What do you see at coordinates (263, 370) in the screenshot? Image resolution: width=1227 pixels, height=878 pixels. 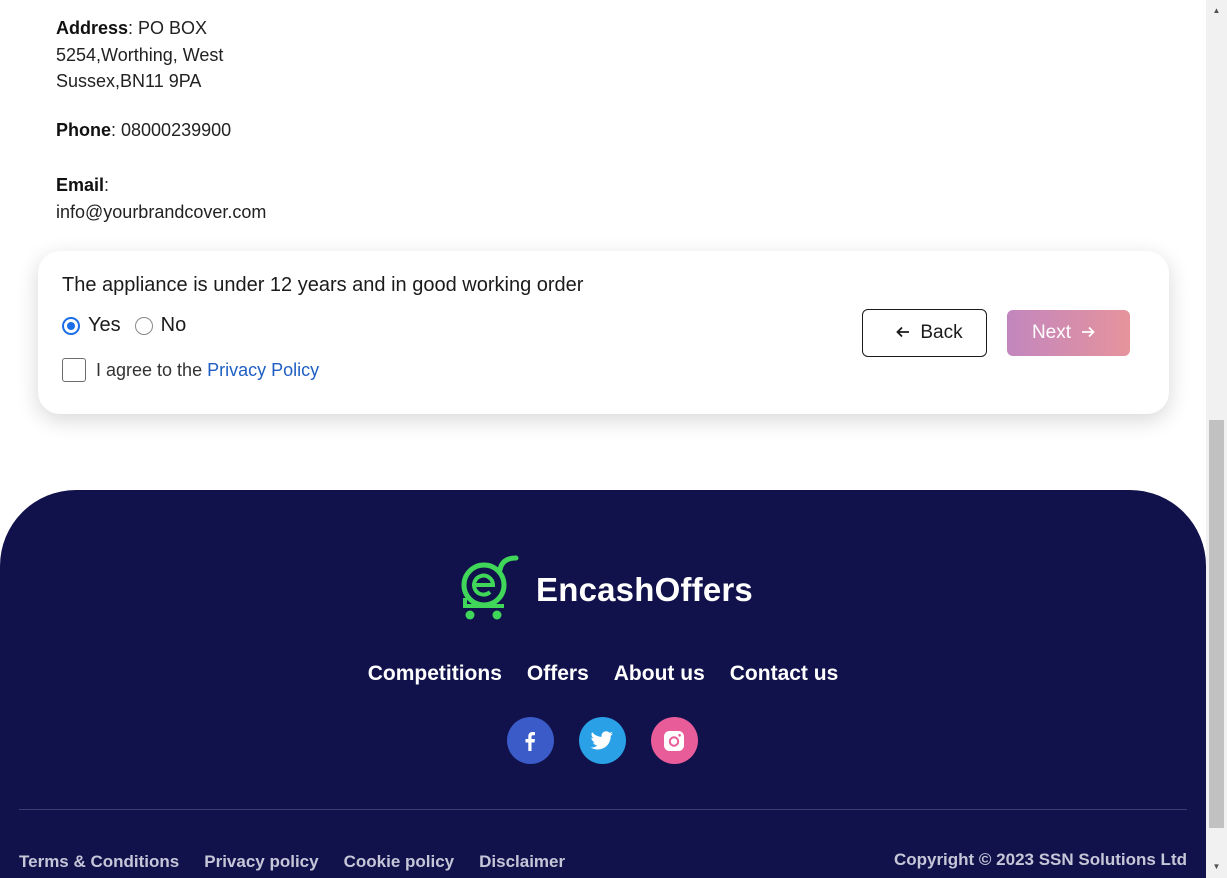 I see `privacy-policy-link: Privacy Policy` at bounding box center [263, 370].